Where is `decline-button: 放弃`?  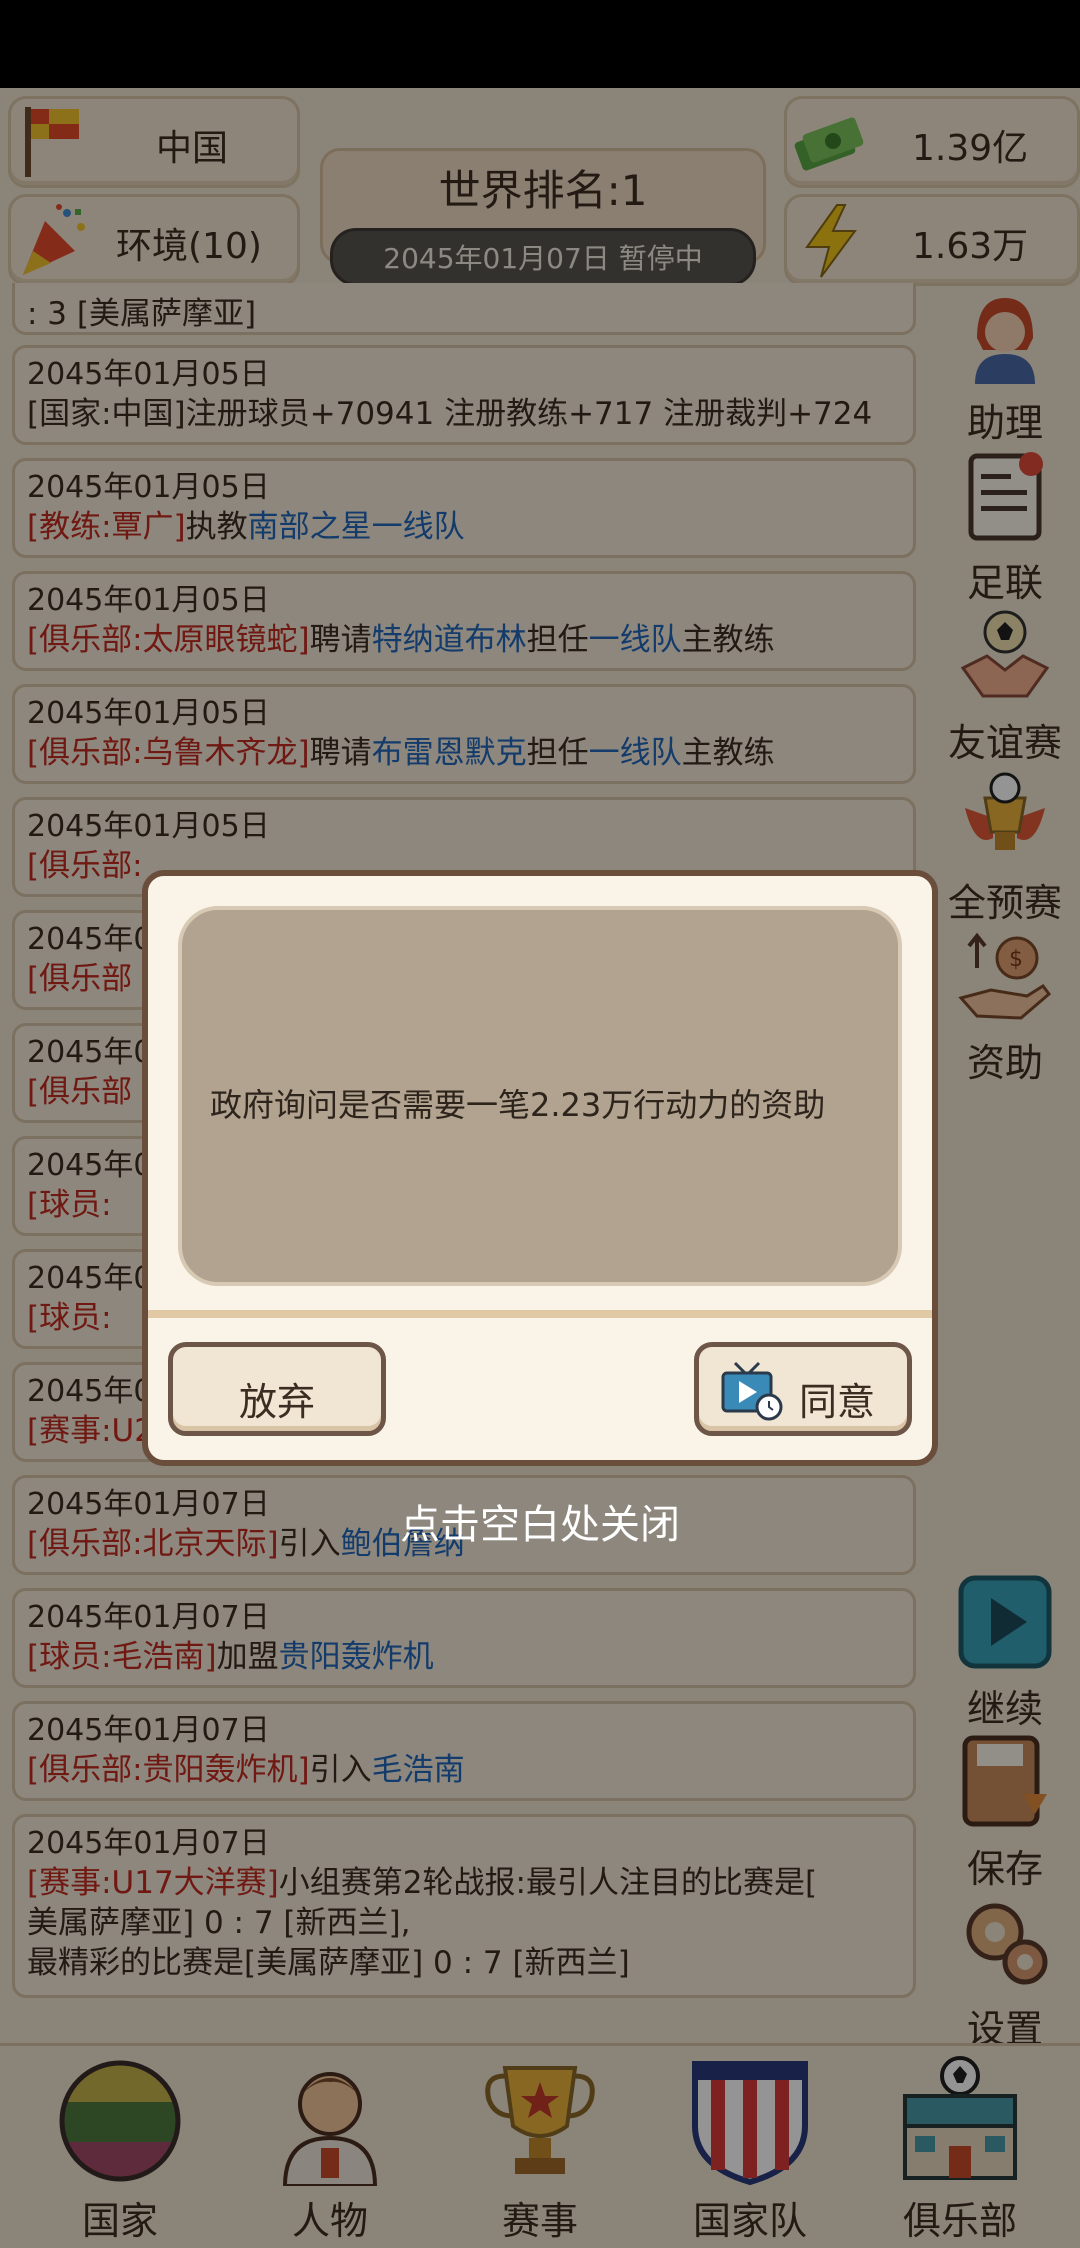
decline-button: 放弃 is located at coordinates (277, 1389).